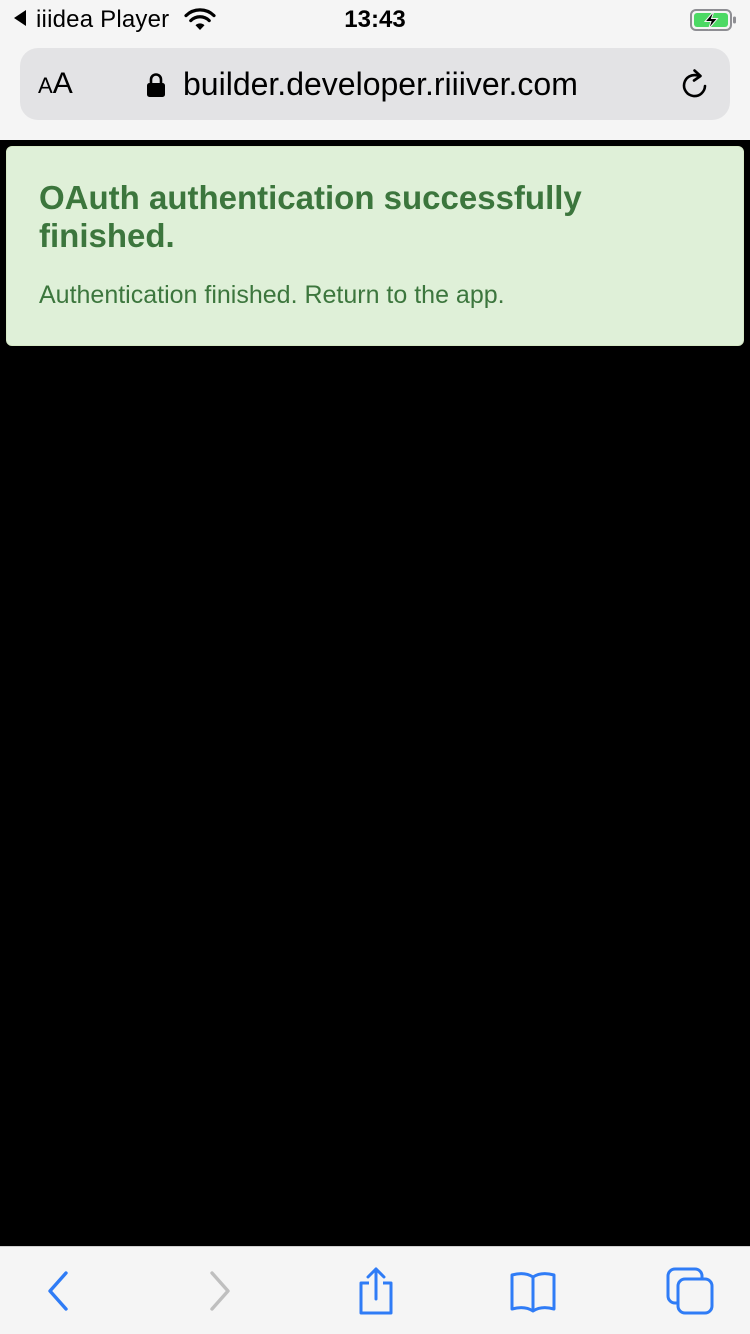  I want to click on status-bar: iiidea Player 13:43, so click(375, 20).